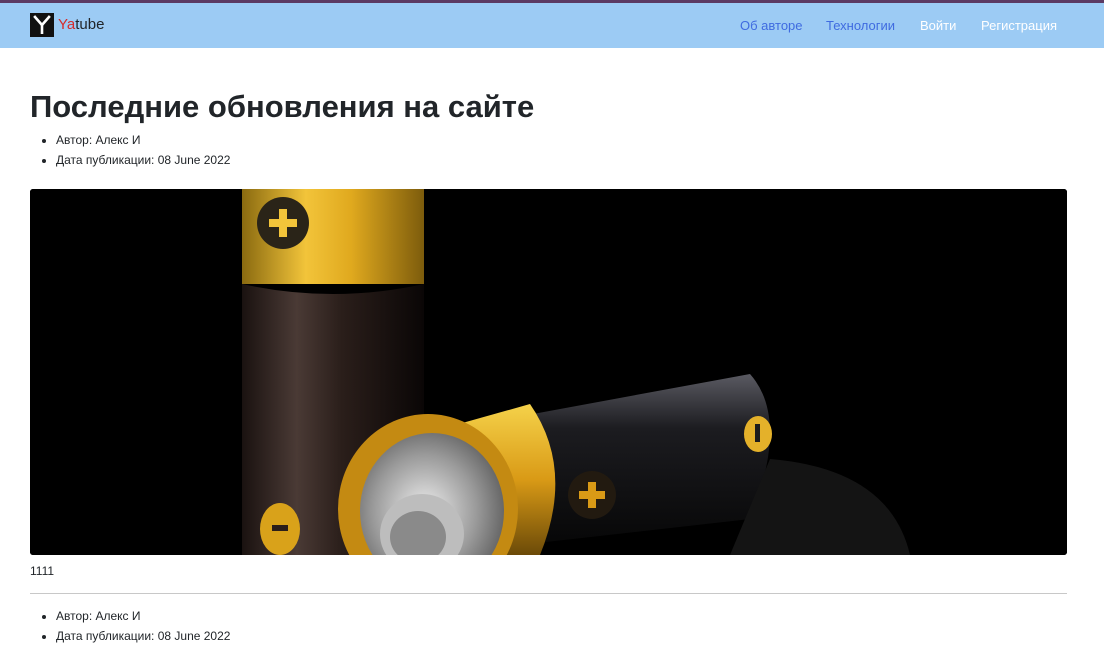 This screenshot has height=657, width=1104. What do you see at coordinates (42, 571) in the screenshot?
I see `post-text: 1111` at bounding box center [42, 571].